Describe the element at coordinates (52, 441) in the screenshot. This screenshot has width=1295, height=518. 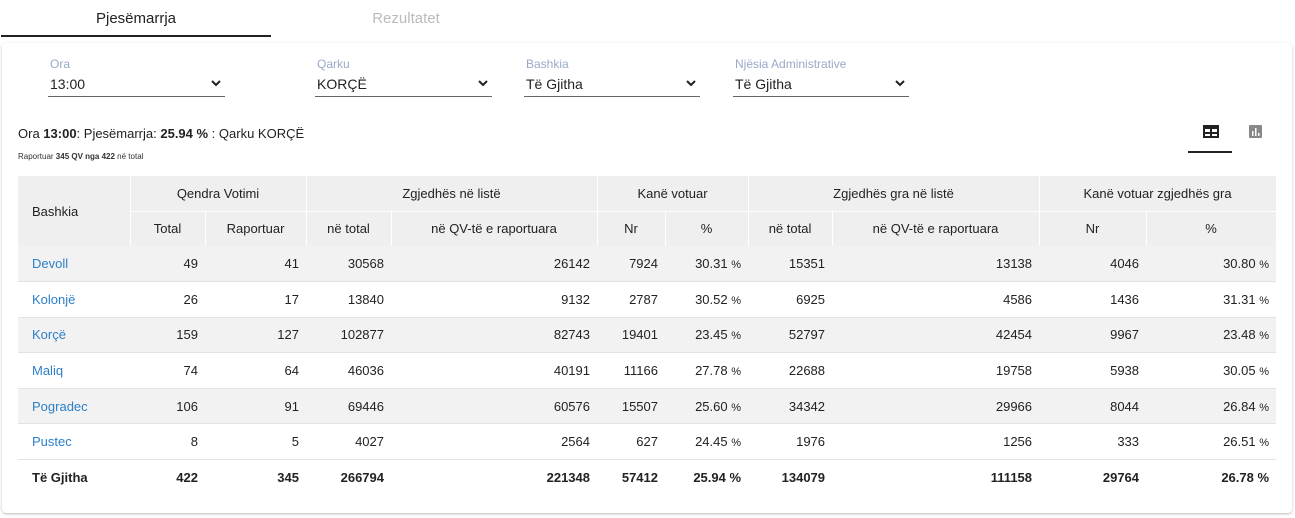
I see `bashkia-link: Pustec` at that location.